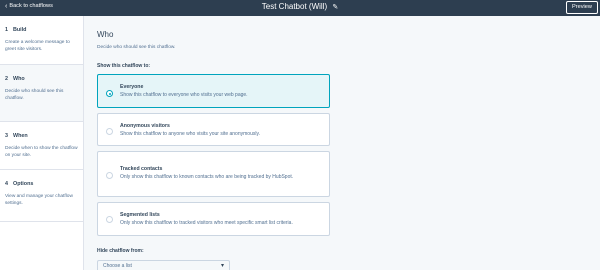 The image size is (600, 270). Describe the element at coordinates (335, 7) in the screenshot. I see `pencil-icon: ✎` at that location.